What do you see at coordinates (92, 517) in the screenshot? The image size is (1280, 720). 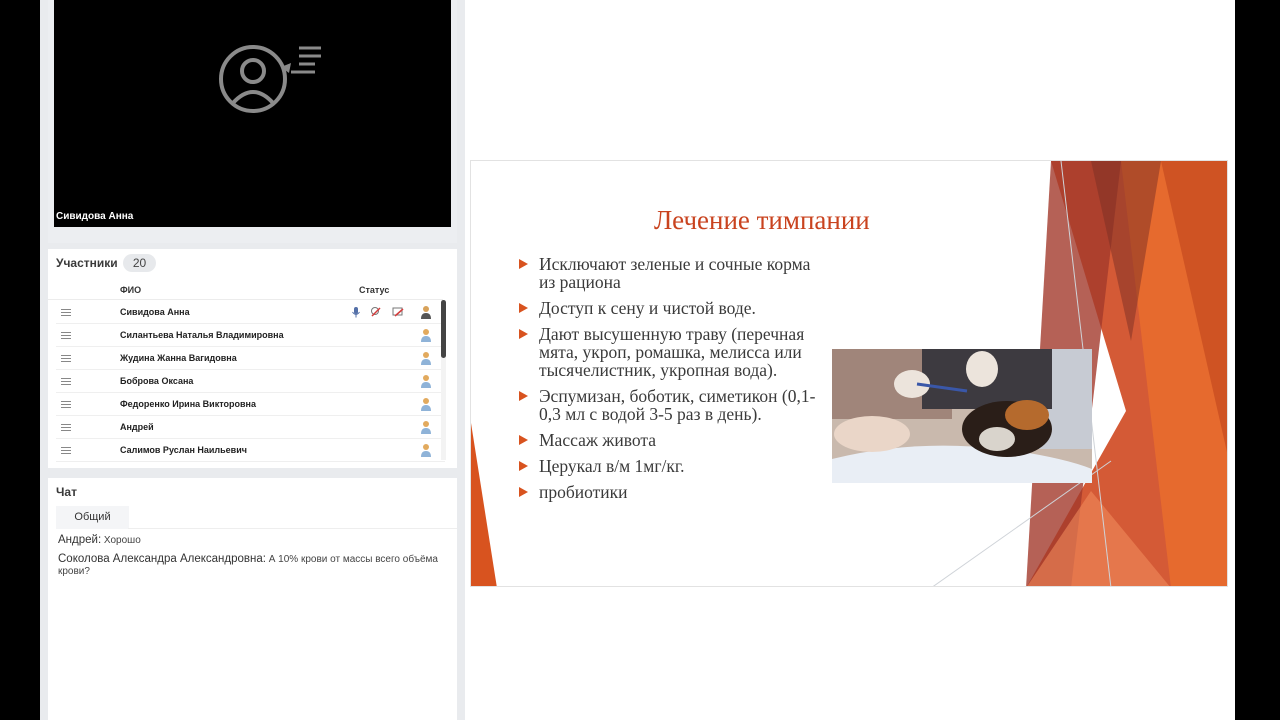 I see `chat-tab-general: Общий` at bounding box center [92, 517].